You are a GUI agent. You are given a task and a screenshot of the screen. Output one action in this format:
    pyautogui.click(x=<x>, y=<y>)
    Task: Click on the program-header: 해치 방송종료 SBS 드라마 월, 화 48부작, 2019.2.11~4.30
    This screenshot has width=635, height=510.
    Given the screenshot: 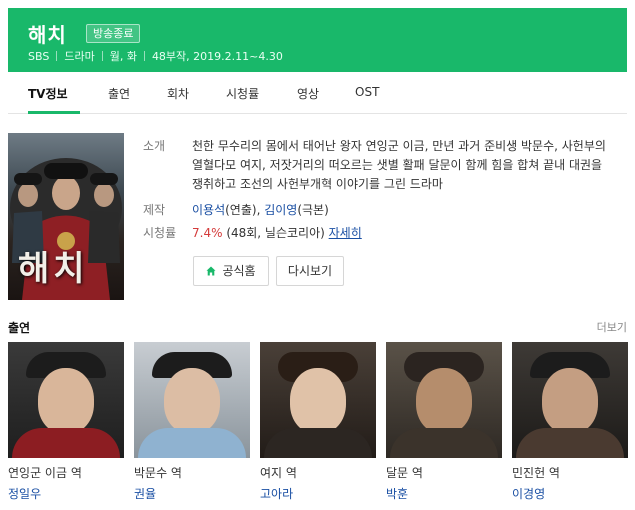 What is the action you would take?
    pyautogui.click(x=317, y=40)
    